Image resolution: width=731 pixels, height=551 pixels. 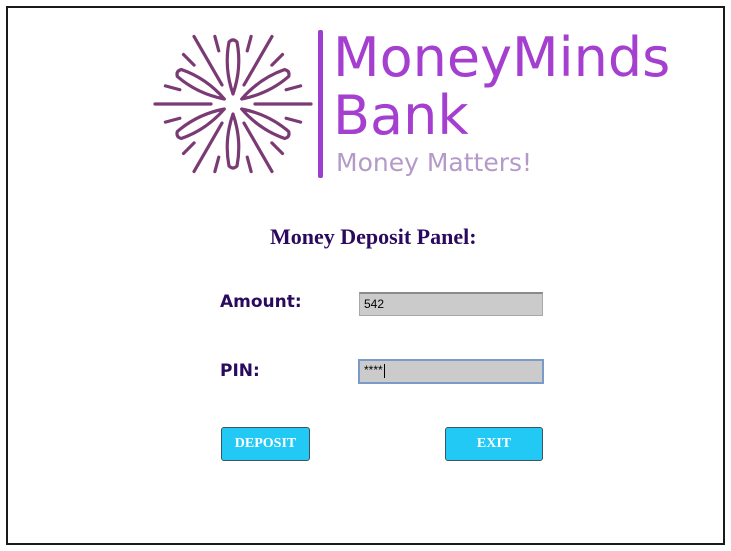 What do you see at coordinates (240, 371) in the screenshot?
I see `pin-label: PIN:` at bounding box center [240, 371].